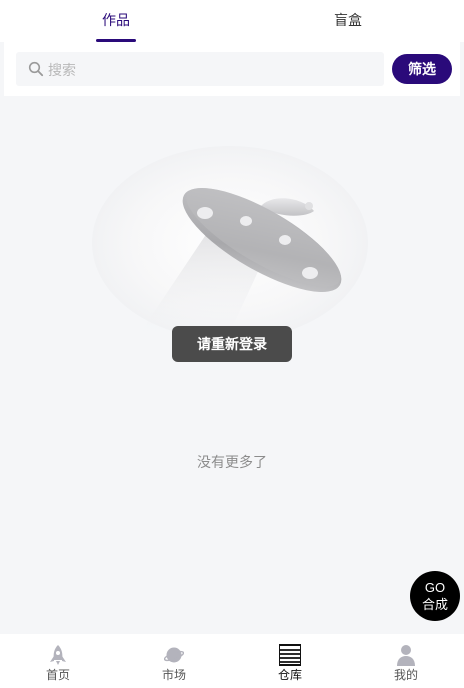 The image size is (464, 688). I want to click on nav-label-market: 市场, so click(173, 675).